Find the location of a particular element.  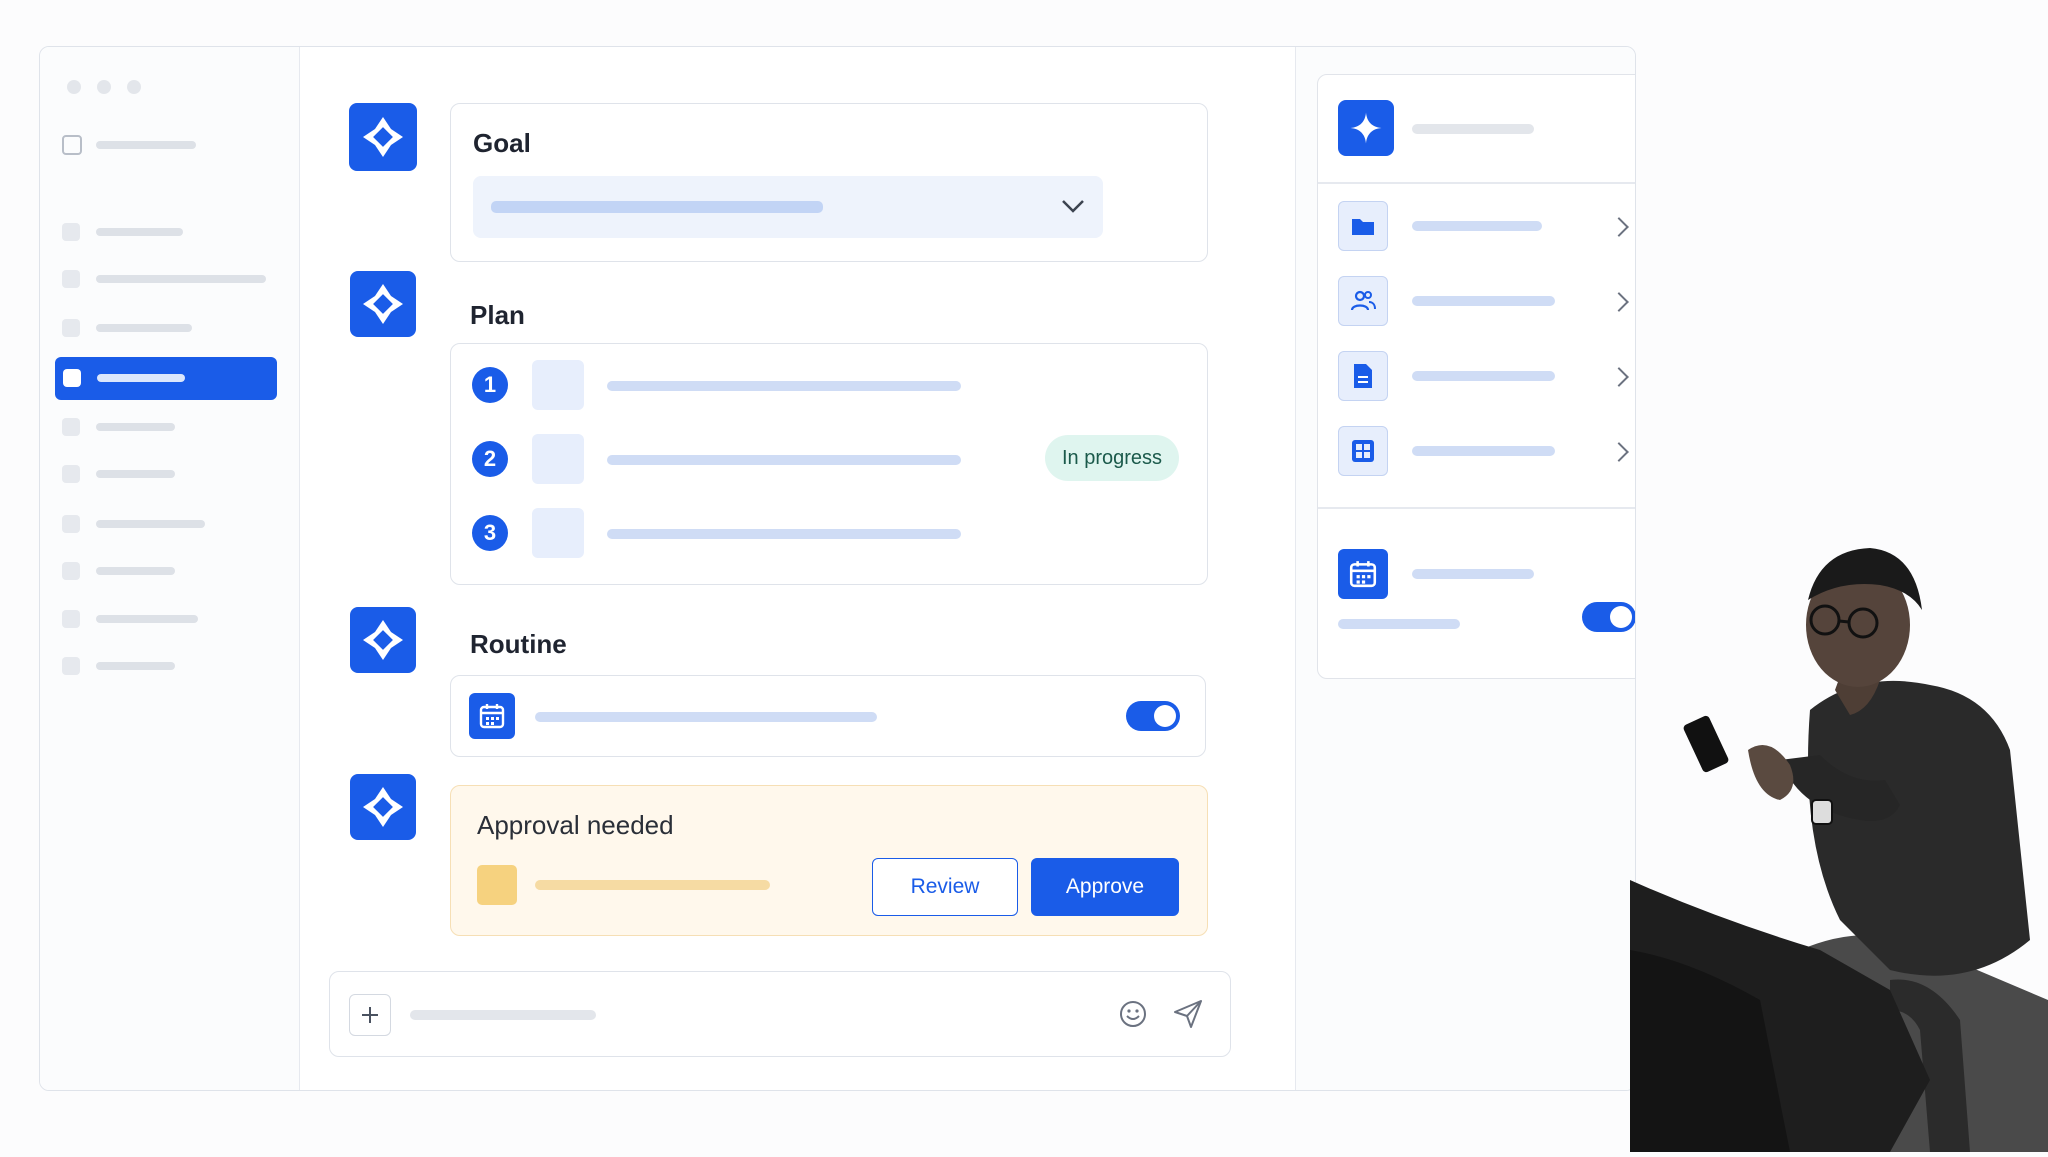

routine-toggle is located at coordinates (1153, 716).